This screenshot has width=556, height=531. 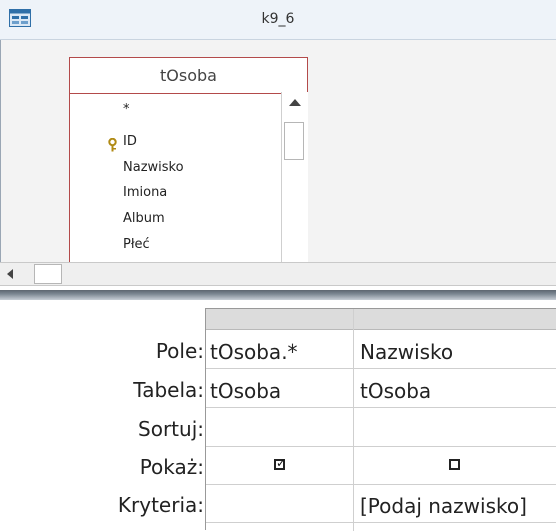 What do you see at coordinates (171, 467) in the screenshot?
I see `row-label-pokaz: Pokaż:` at bounding box center [171, 467].